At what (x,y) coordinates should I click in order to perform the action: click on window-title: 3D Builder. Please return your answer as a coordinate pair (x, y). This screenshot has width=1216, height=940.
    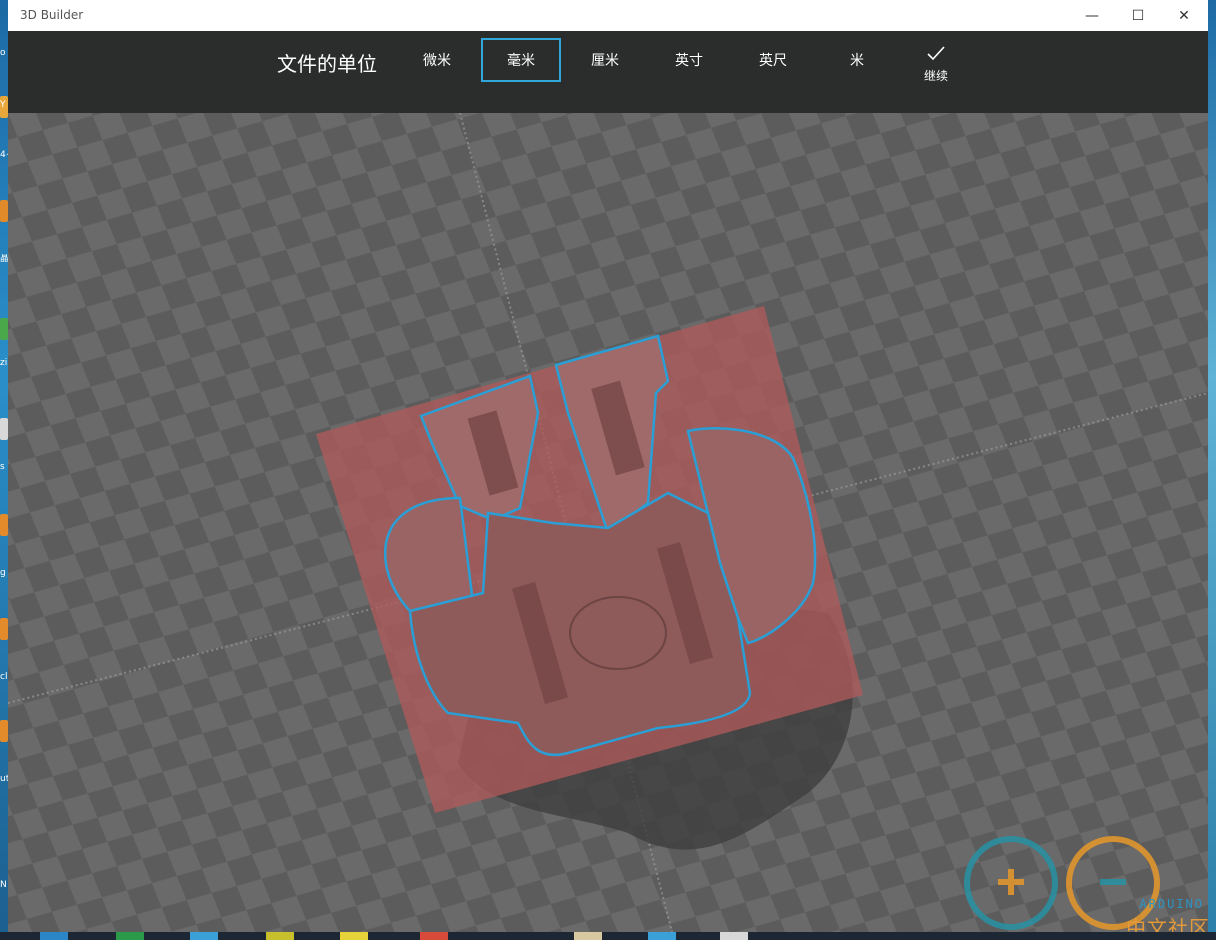
    Looking at the image, I should click on (52, 15).